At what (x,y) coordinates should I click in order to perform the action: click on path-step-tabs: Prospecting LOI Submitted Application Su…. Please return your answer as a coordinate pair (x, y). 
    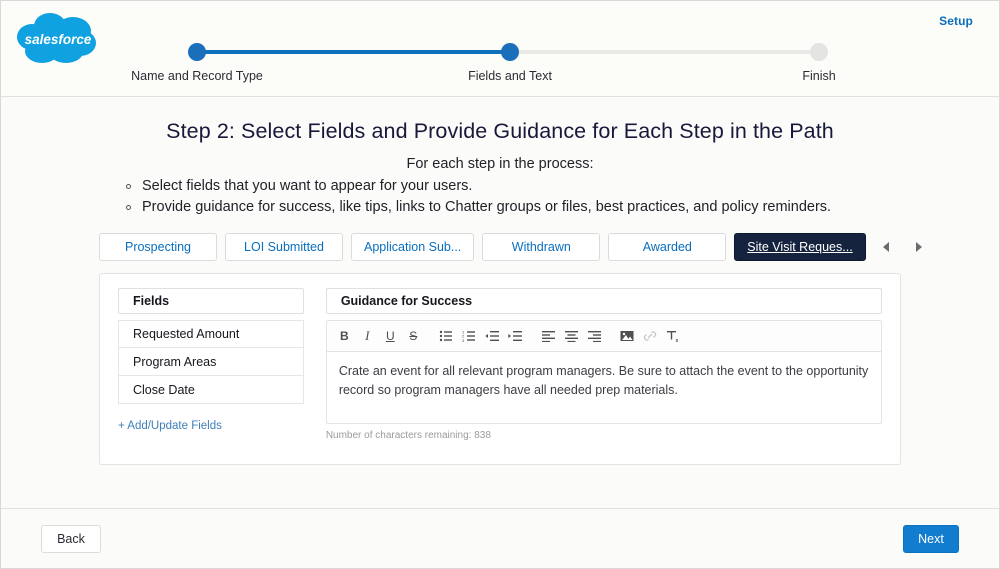
    Looking at the image, I should click on (549, 247).